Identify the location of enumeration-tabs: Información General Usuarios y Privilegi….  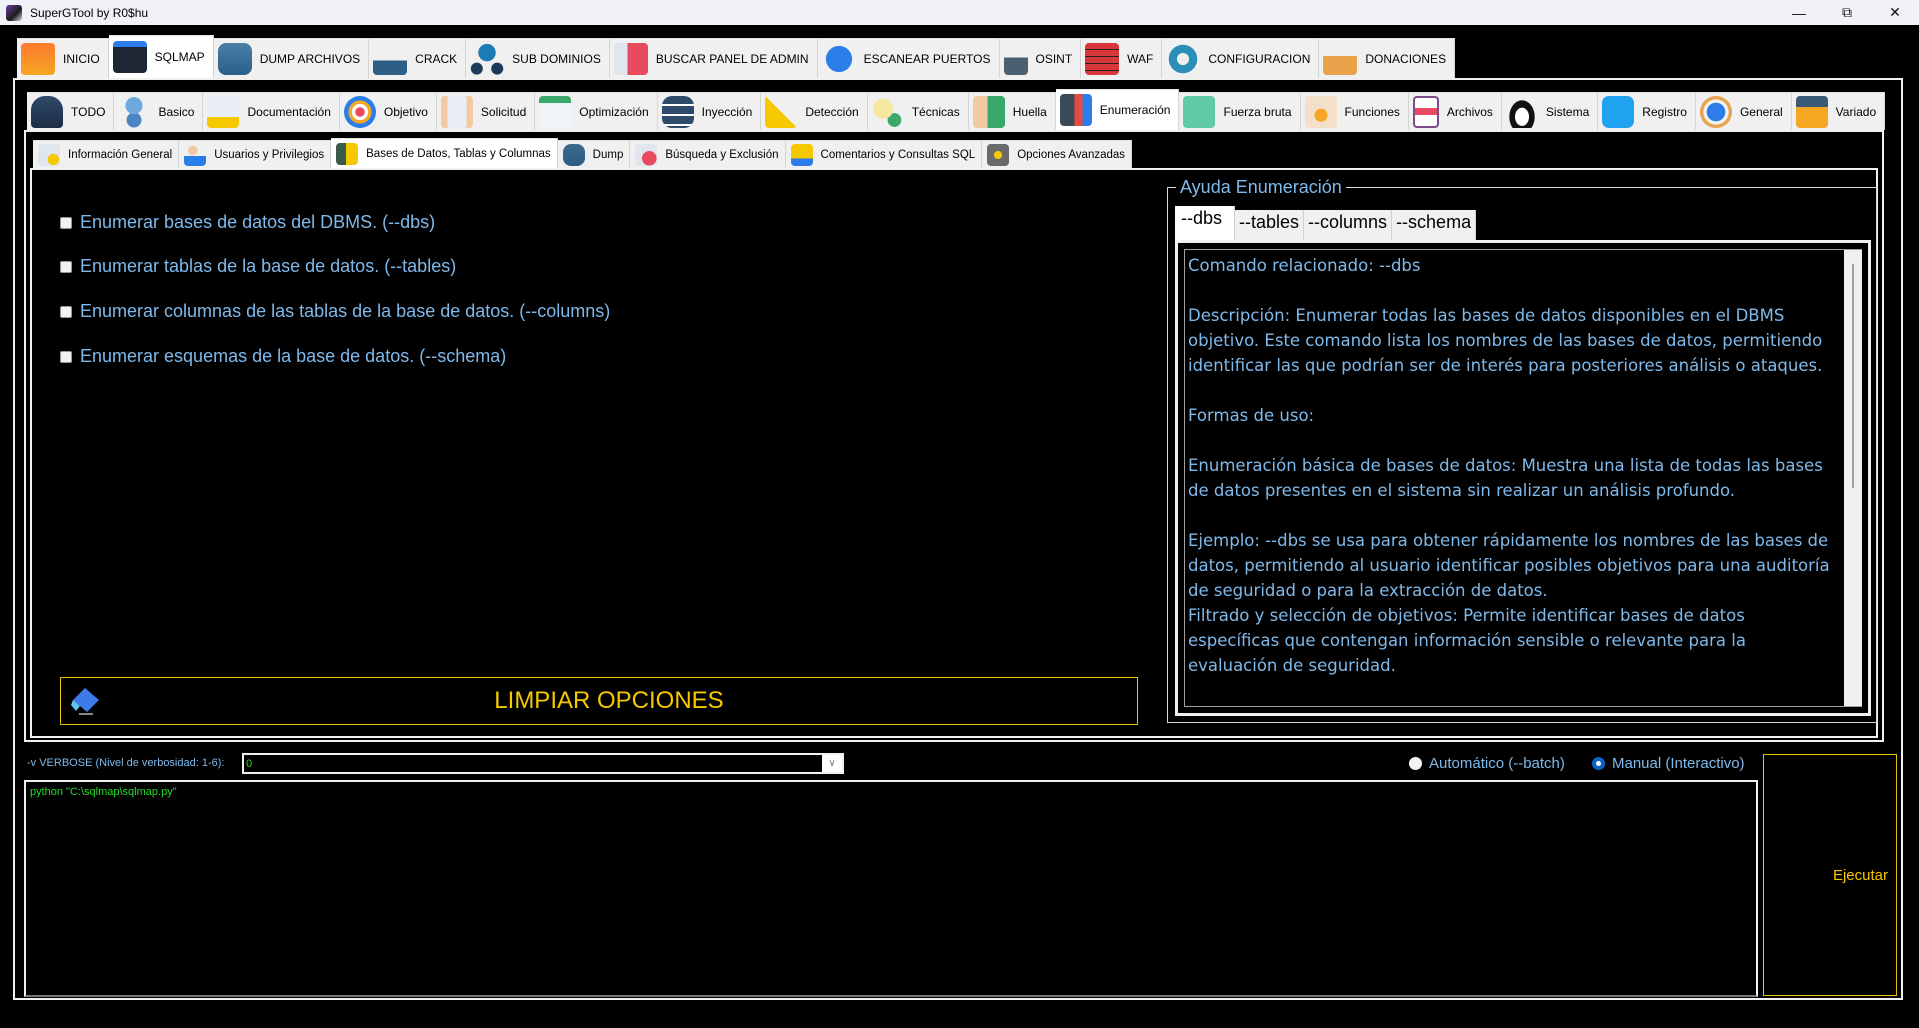
(583, 153).